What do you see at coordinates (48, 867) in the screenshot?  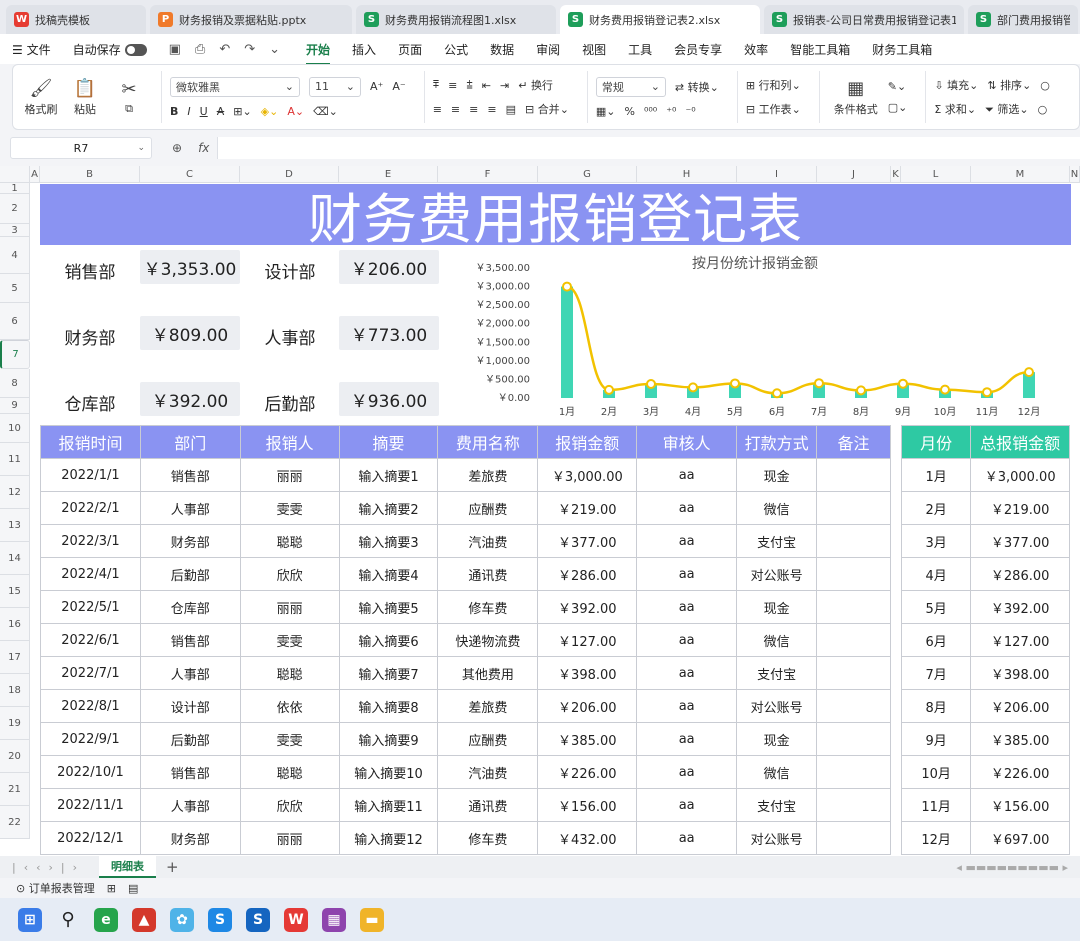 I see `sheet-nav-arrows-icon: |‹‹›|›` at bounding box center [48, 867].